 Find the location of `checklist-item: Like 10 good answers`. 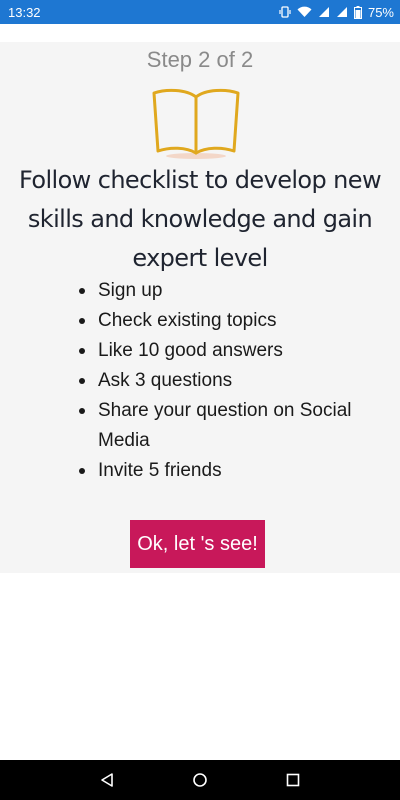

checklist-item: Like 10 good answers is located at coordinates (233, 351).